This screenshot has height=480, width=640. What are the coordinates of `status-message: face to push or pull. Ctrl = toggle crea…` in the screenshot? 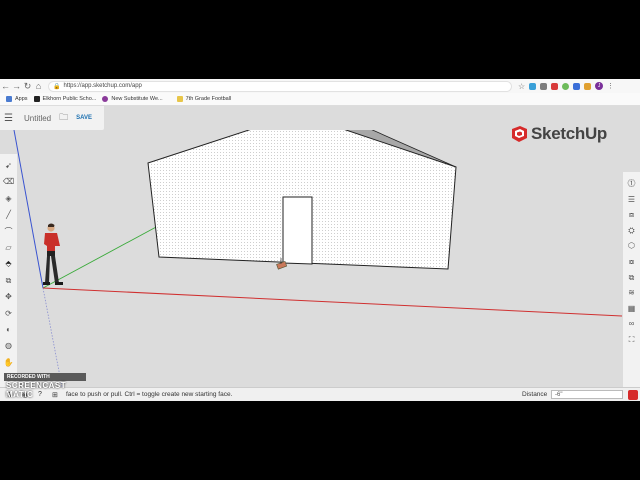 It's located at (149, 394).